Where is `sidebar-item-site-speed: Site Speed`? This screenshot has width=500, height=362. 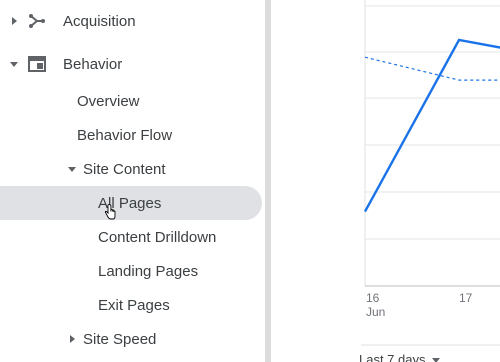 sidebar-item-site-speed: Site Speed is located at coordinates (132, 339).